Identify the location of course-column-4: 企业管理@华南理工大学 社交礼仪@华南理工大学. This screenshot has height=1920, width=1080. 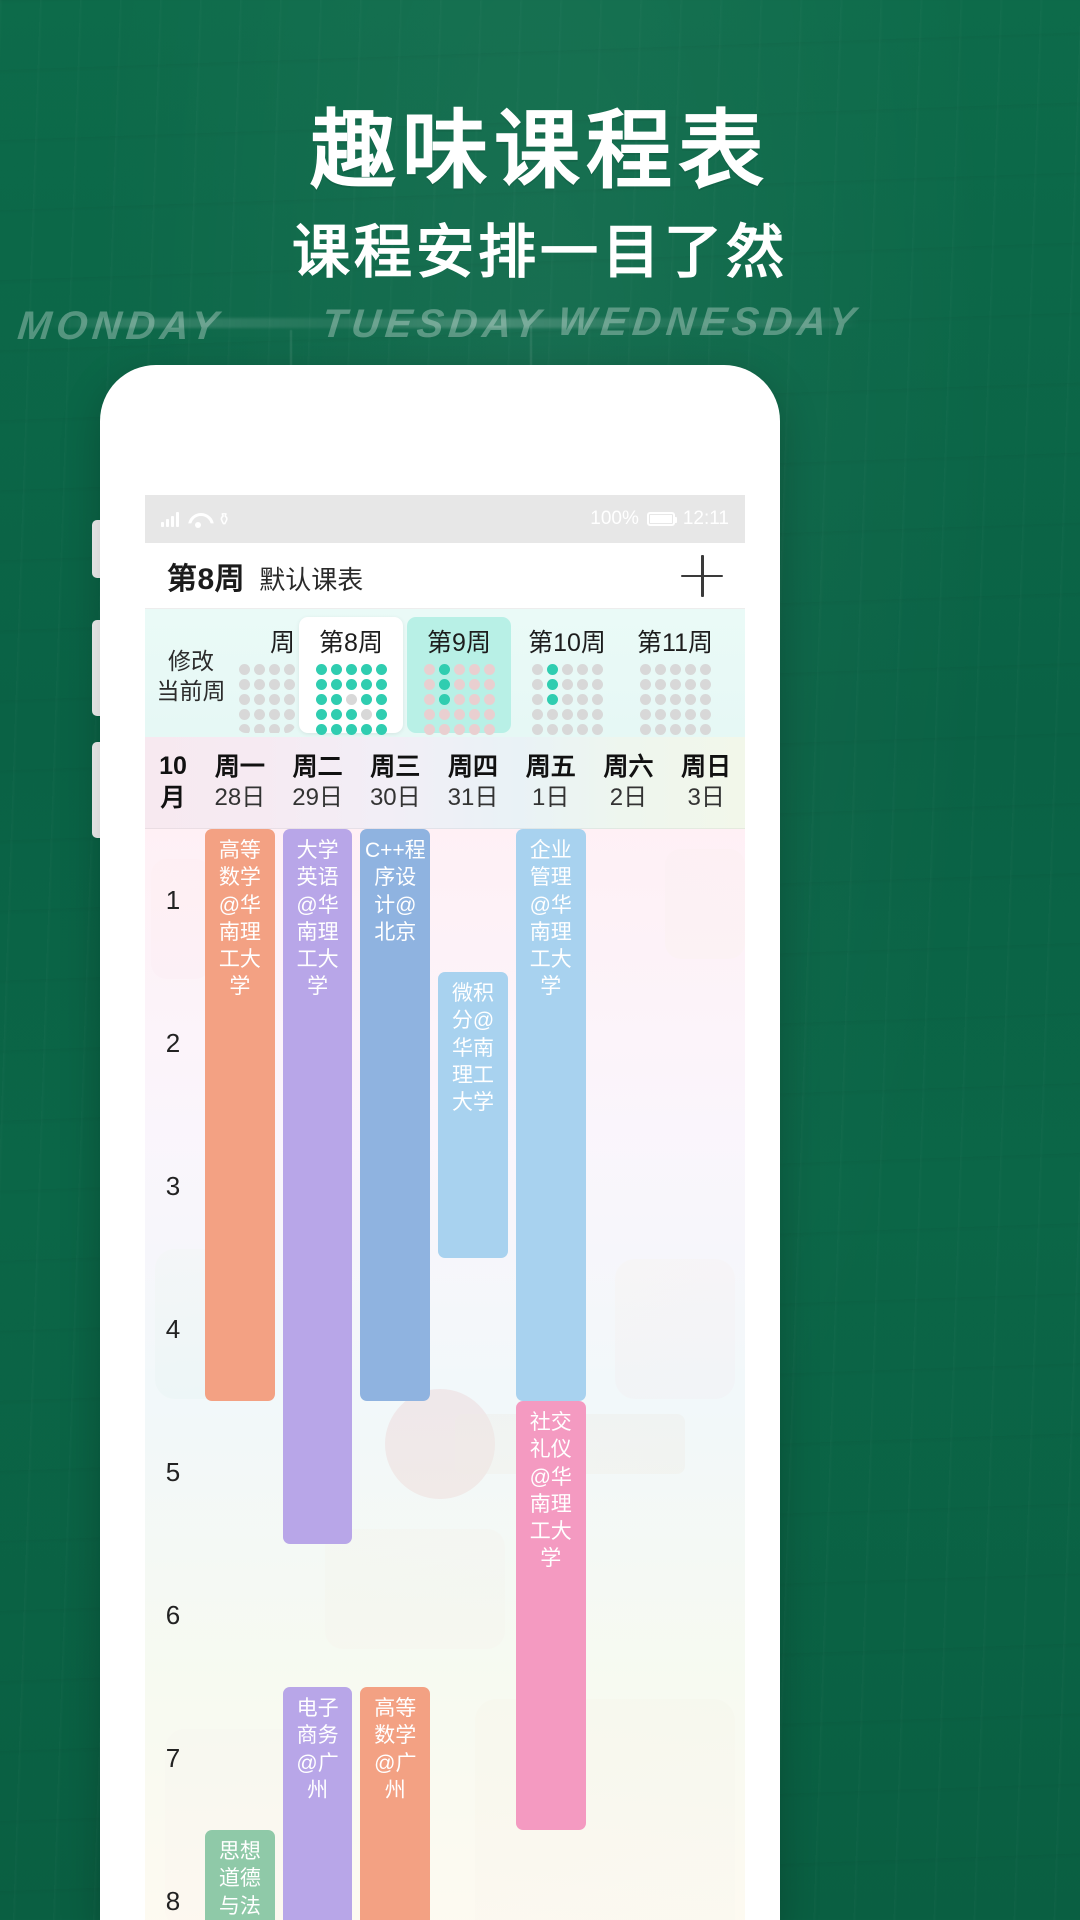
(551, 1374).